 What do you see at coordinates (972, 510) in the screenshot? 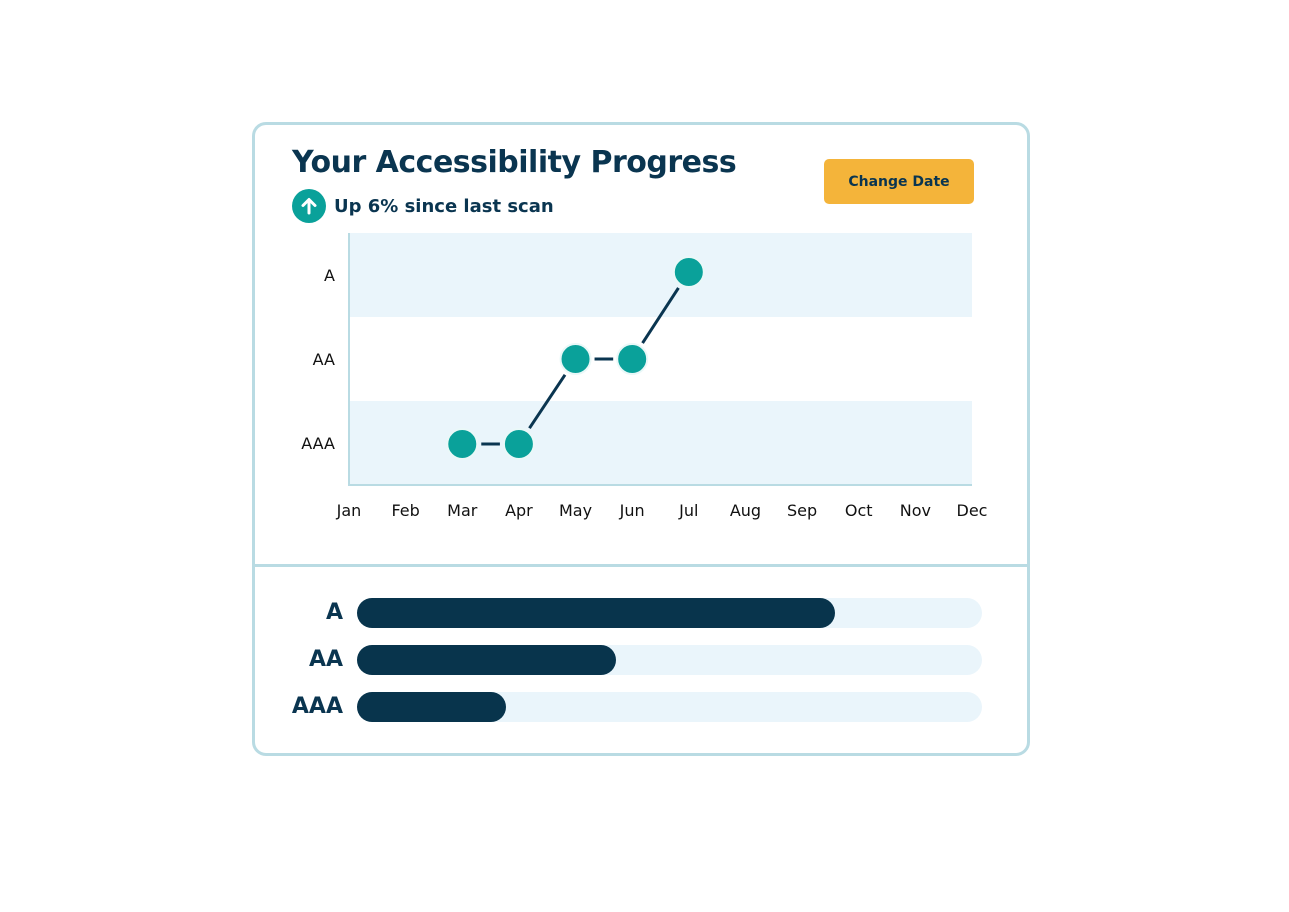
I see `x-tick-label: Dec` at bounding box center [972, 510].